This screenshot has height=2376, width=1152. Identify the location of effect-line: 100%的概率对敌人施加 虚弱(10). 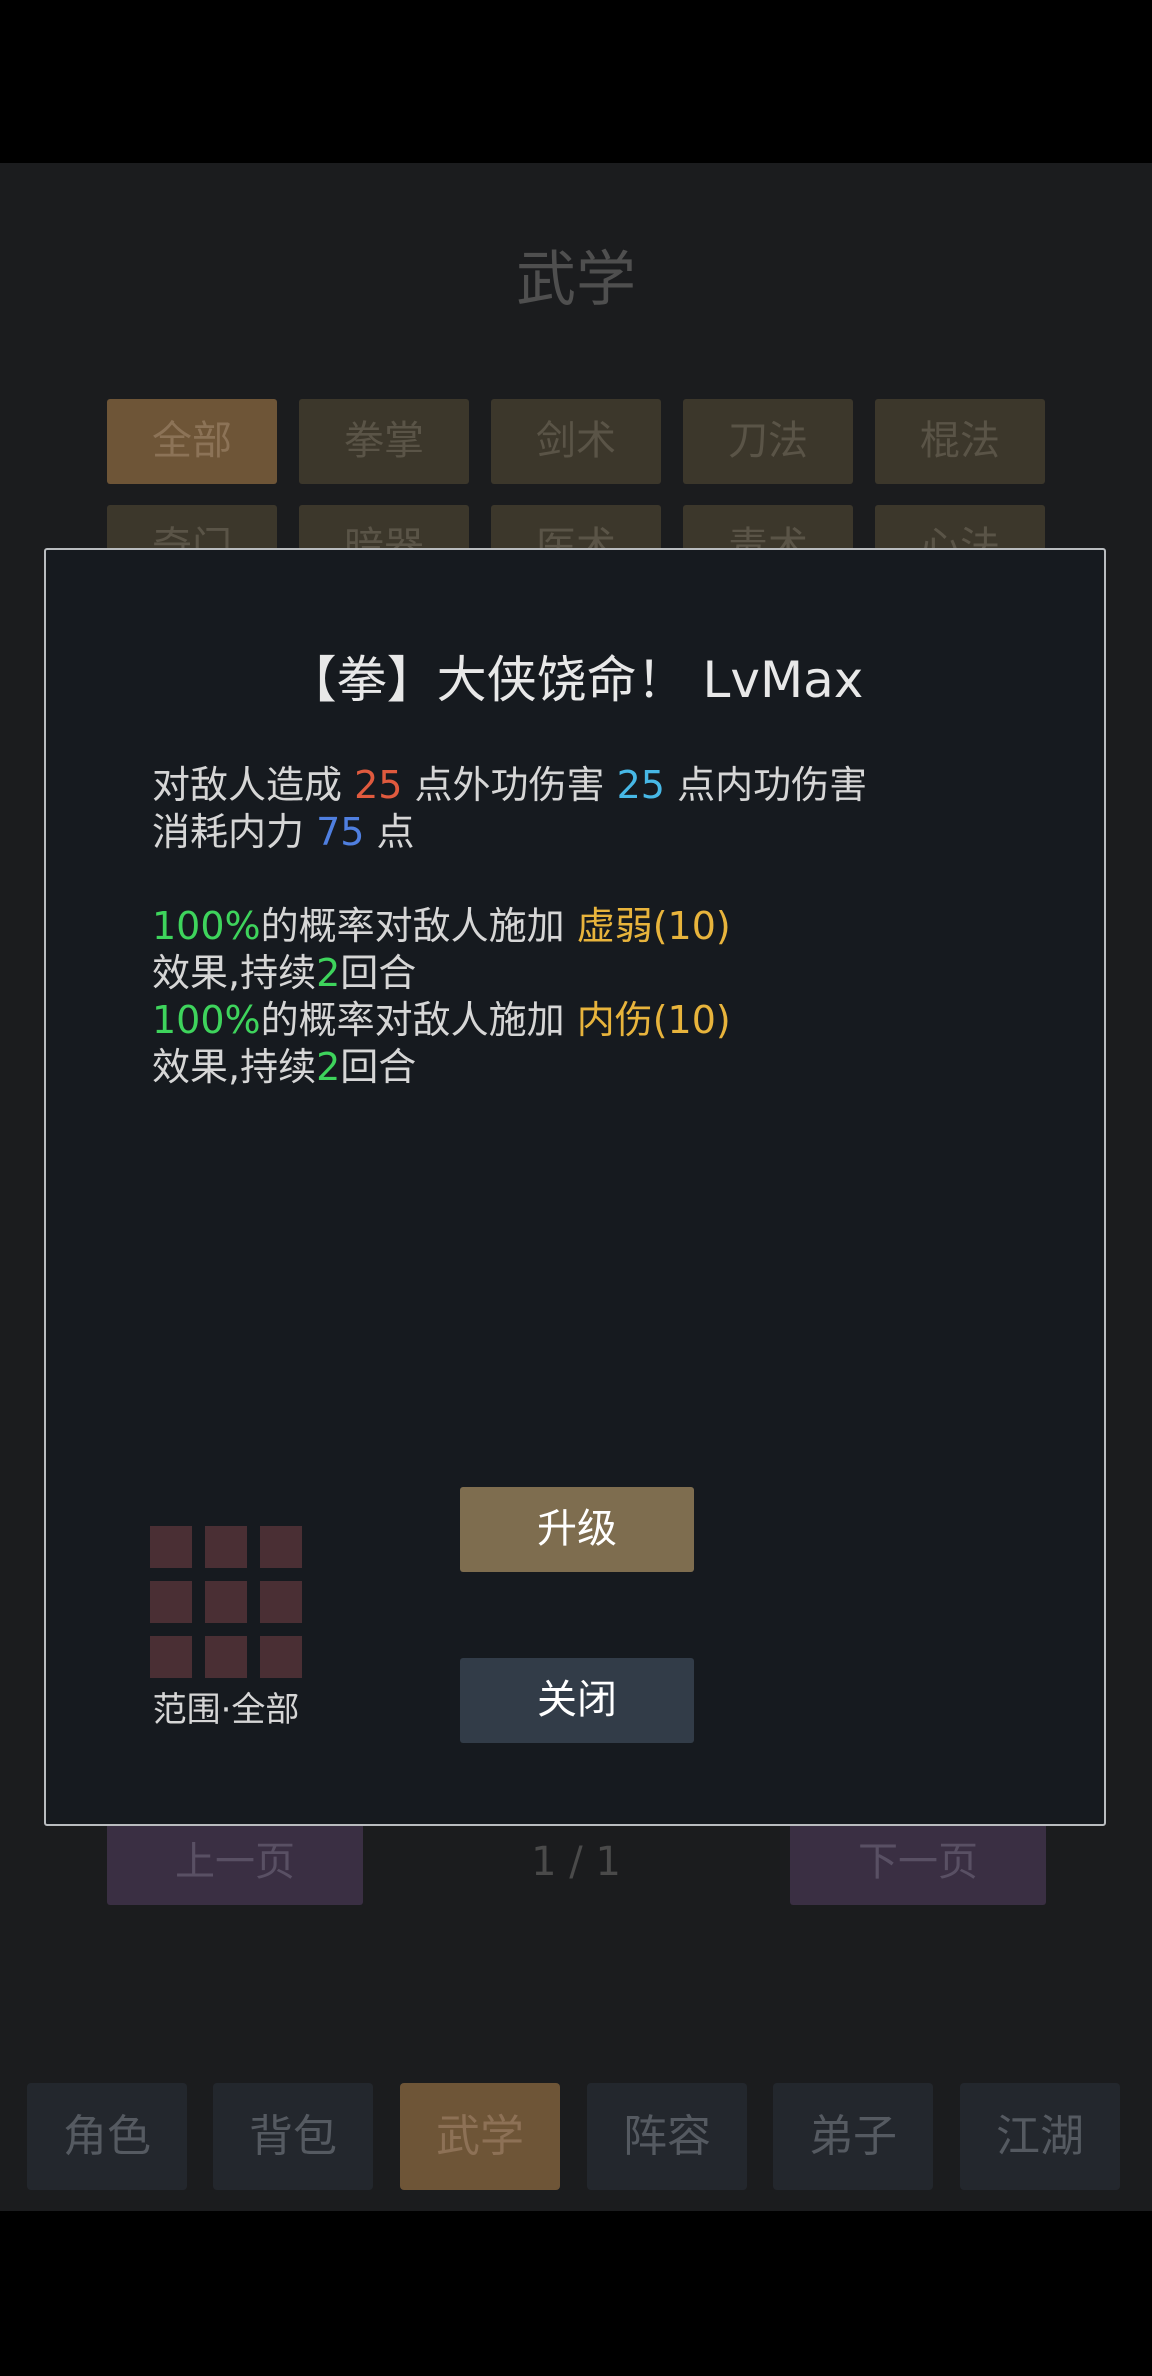
(592, 926).